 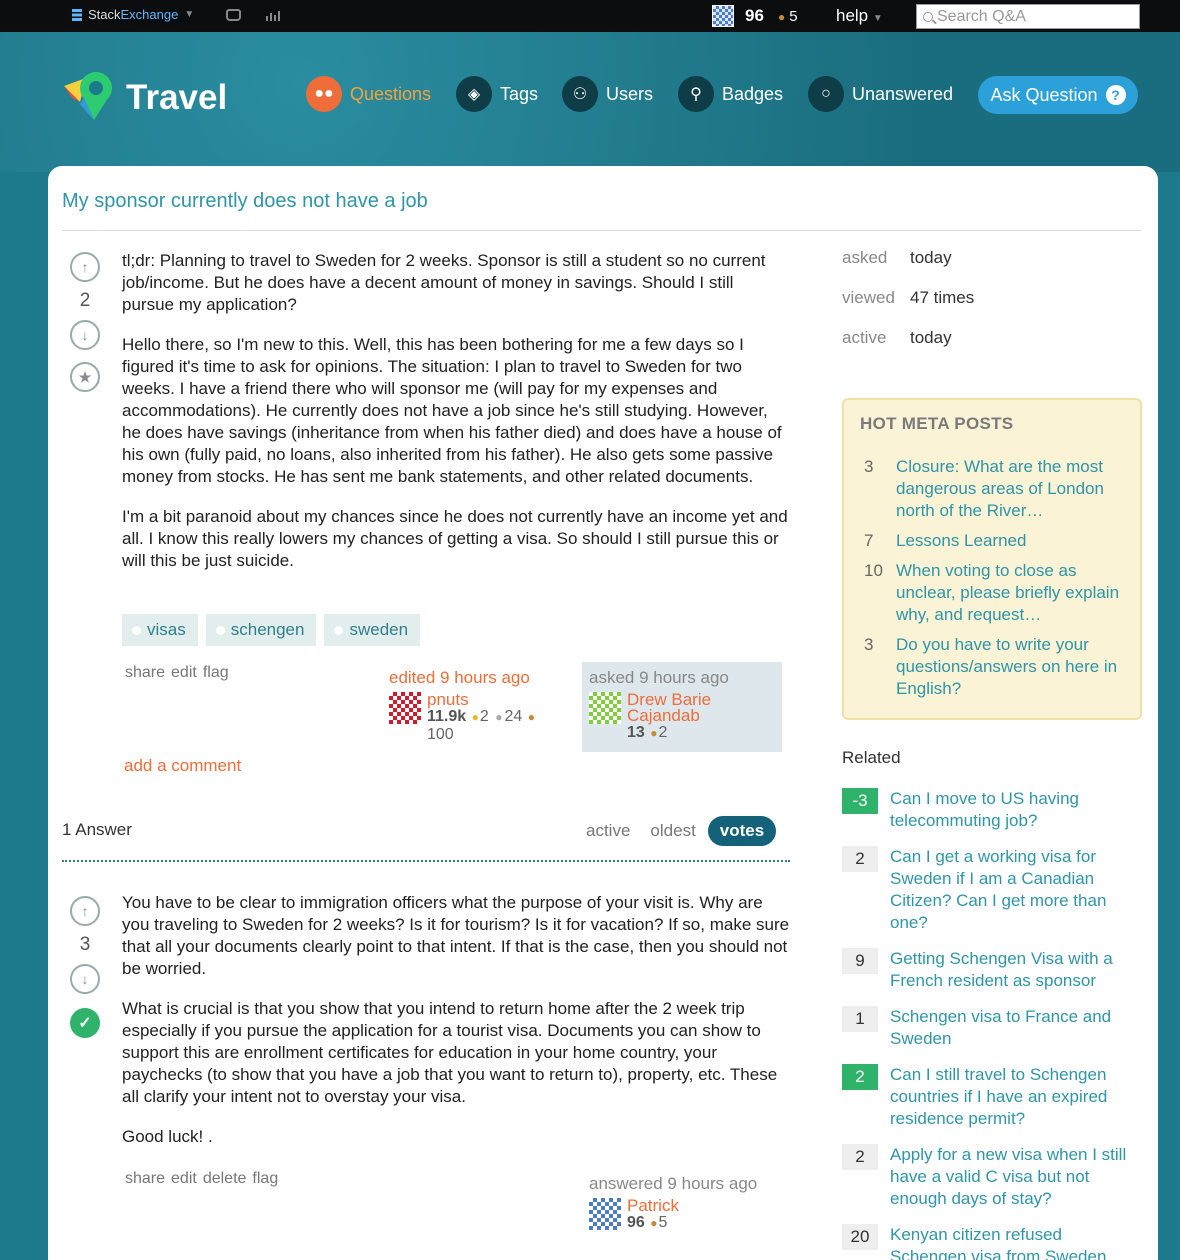 I want to click on score-badge: 20, so click(x=860, y=1237).